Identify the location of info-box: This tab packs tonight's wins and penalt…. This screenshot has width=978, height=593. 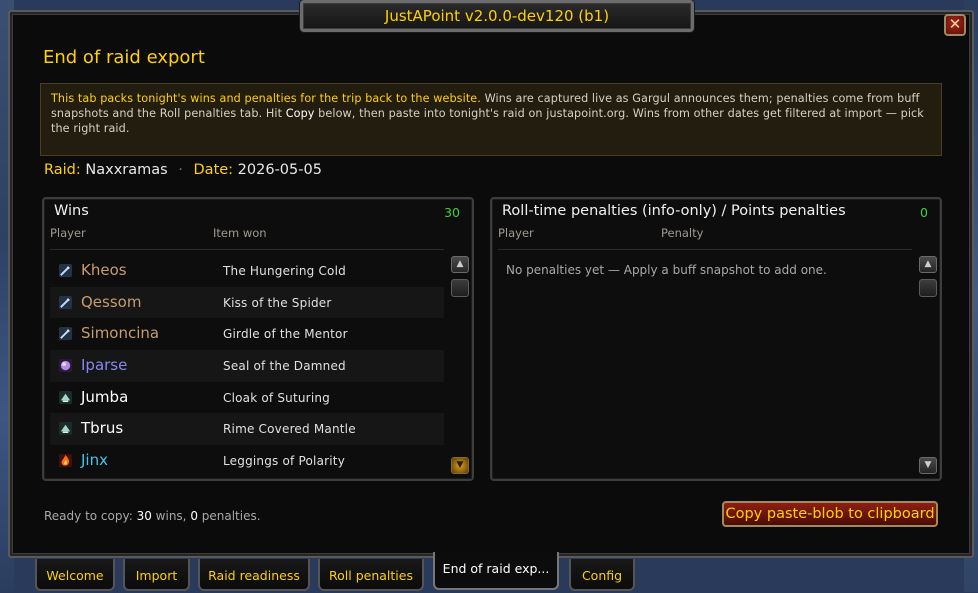
(491, 119).